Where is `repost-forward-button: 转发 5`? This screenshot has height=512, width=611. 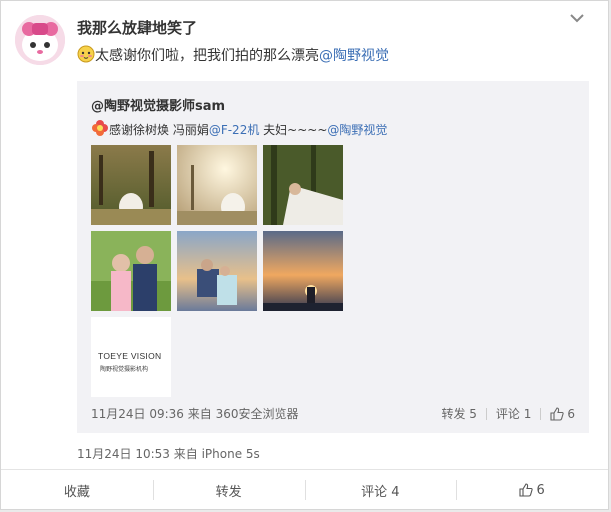 repost-forward-button: 转发 5 is located at coordinates (458, 413).